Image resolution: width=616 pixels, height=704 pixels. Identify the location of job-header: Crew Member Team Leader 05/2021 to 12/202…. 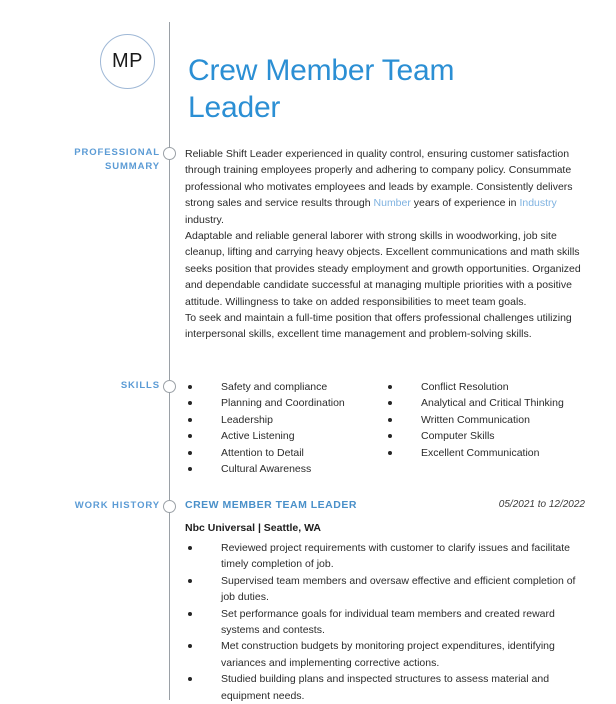
(385, 506).